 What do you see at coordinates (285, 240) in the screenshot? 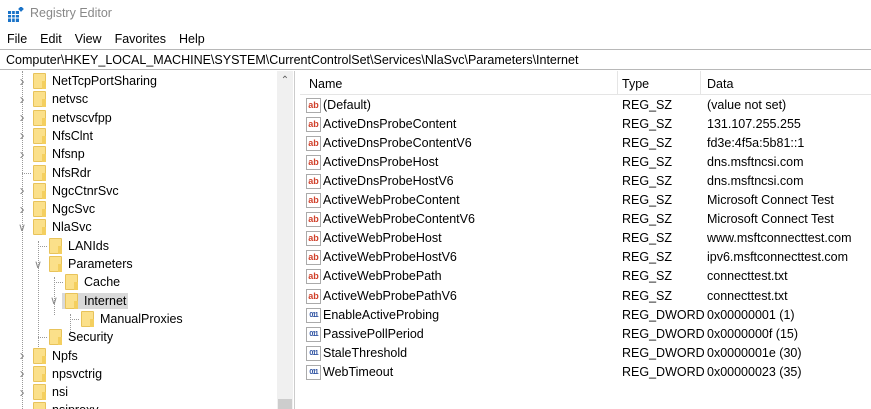
I see `tree-scrollbar: ⌃` at bounding box center [285, 240].